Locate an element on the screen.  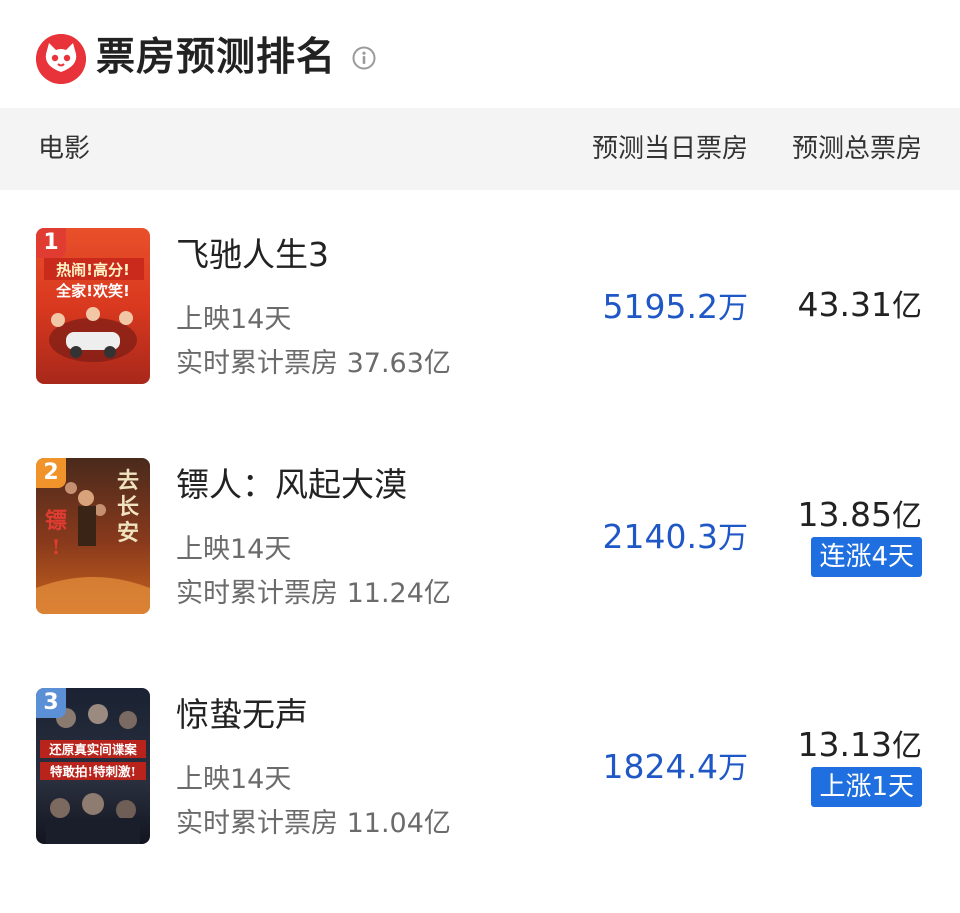
movie-poster: 还原真实间谍案 特敢拍!特刺激! 3 is located at coordinates (93, 766).